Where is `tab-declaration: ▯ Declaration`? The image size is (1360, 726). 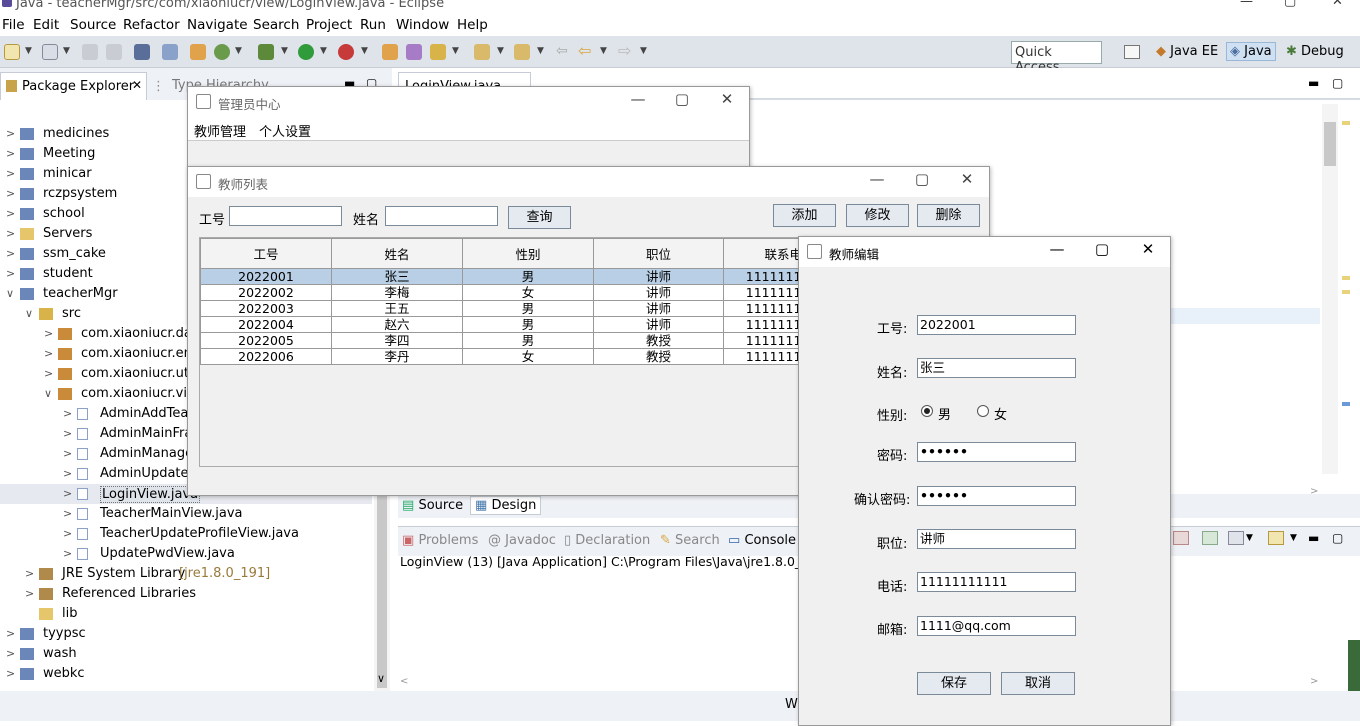 tab-declaration: ▯ Declaration is located at coordinates (607, 540).